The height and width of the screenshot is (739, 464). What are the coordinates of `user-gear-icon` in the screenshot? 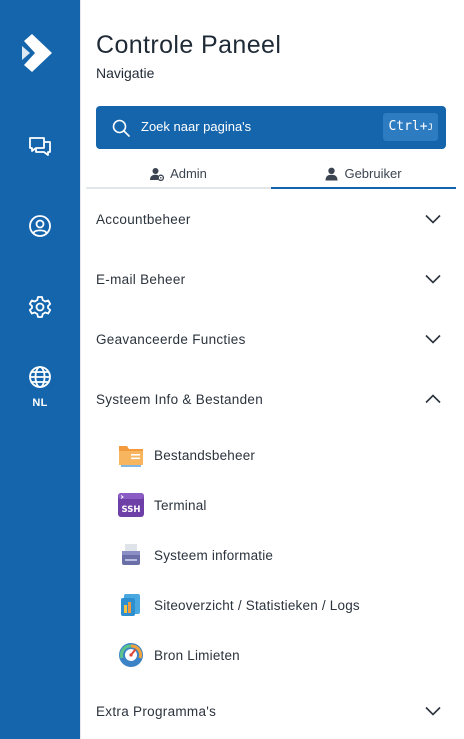 It's located at (157, 174).